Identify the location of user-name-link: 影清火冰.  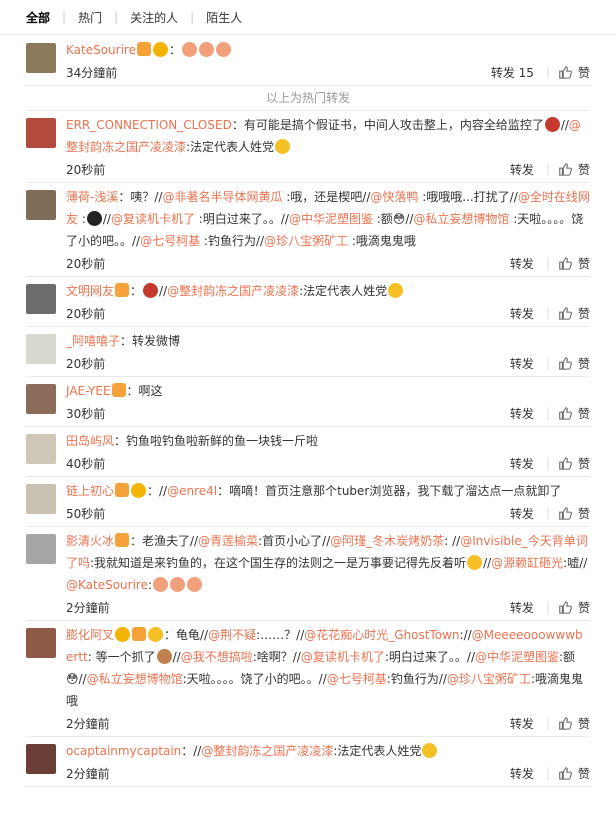
(90, 541).